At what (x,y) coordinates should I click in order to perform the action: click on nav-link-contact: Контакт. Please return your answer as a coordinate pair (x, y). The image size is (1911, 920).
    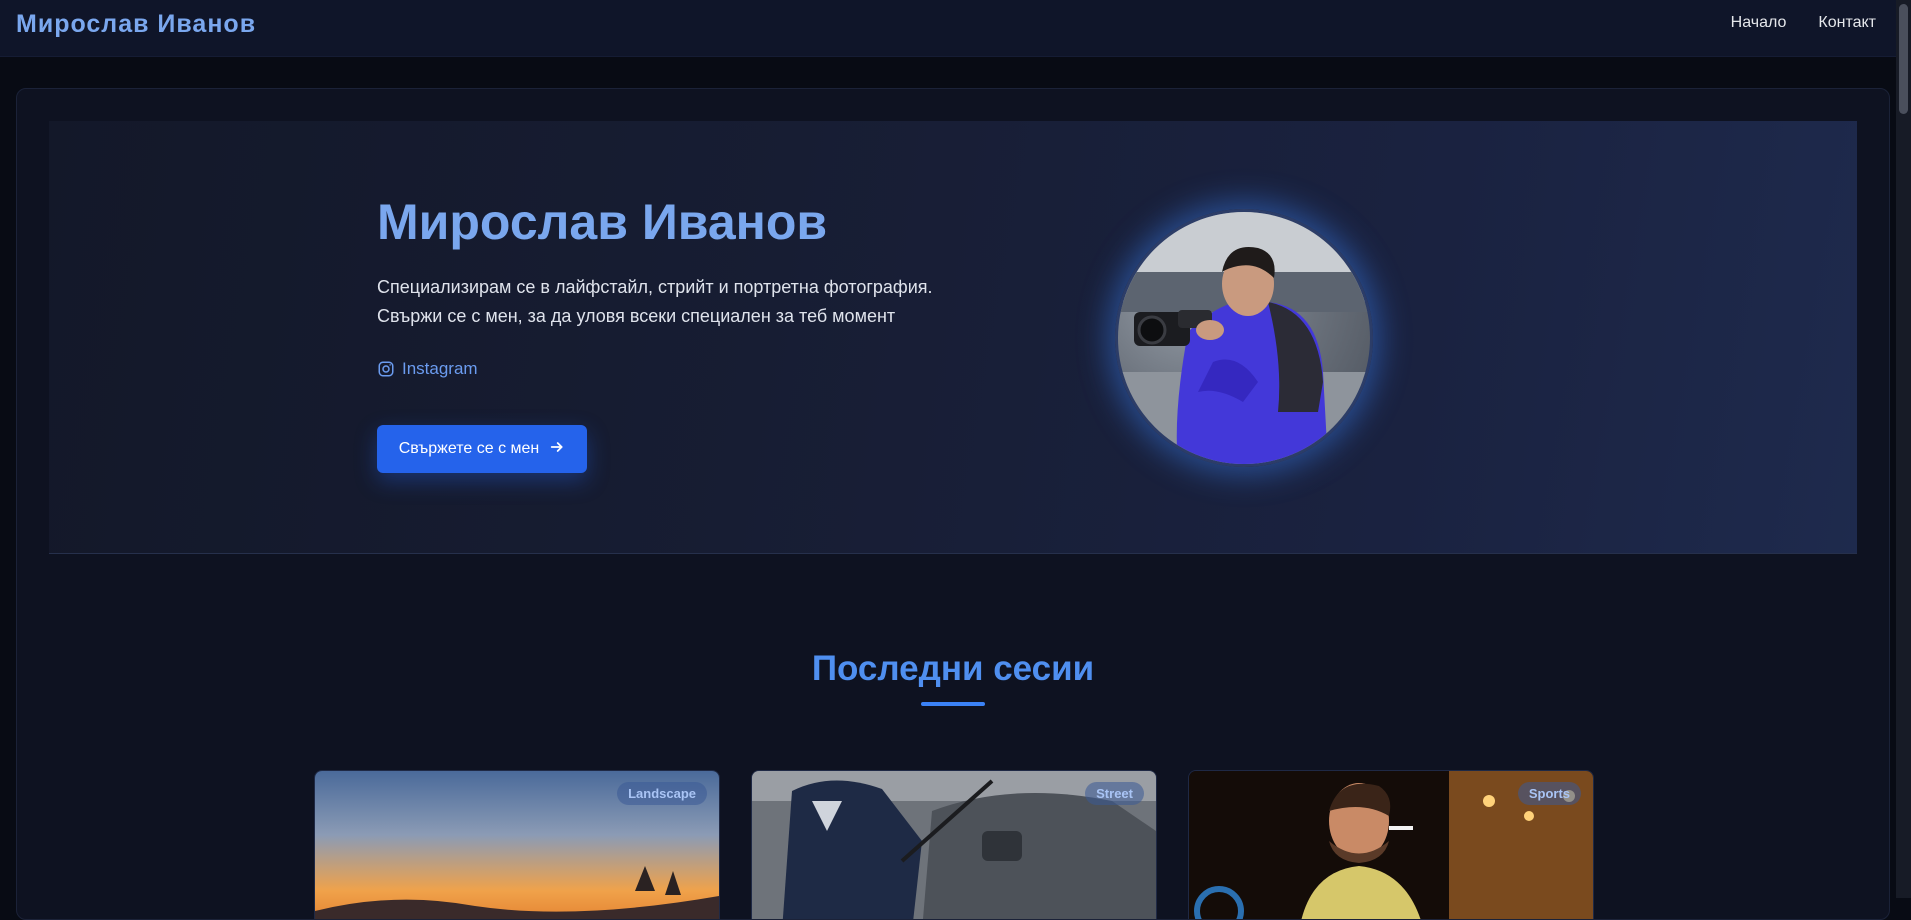
    Looking at the image, I should click on (1847, 23).